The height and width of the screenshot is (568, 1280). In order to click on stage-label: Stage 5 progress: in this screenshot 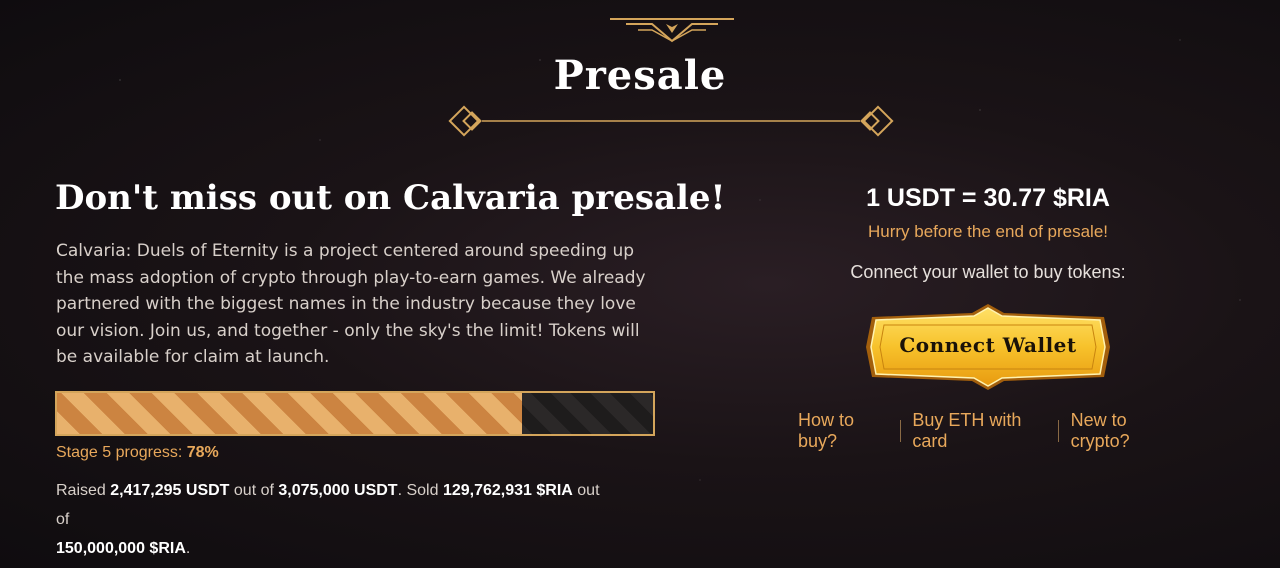, I will do `click(119, 452)`.